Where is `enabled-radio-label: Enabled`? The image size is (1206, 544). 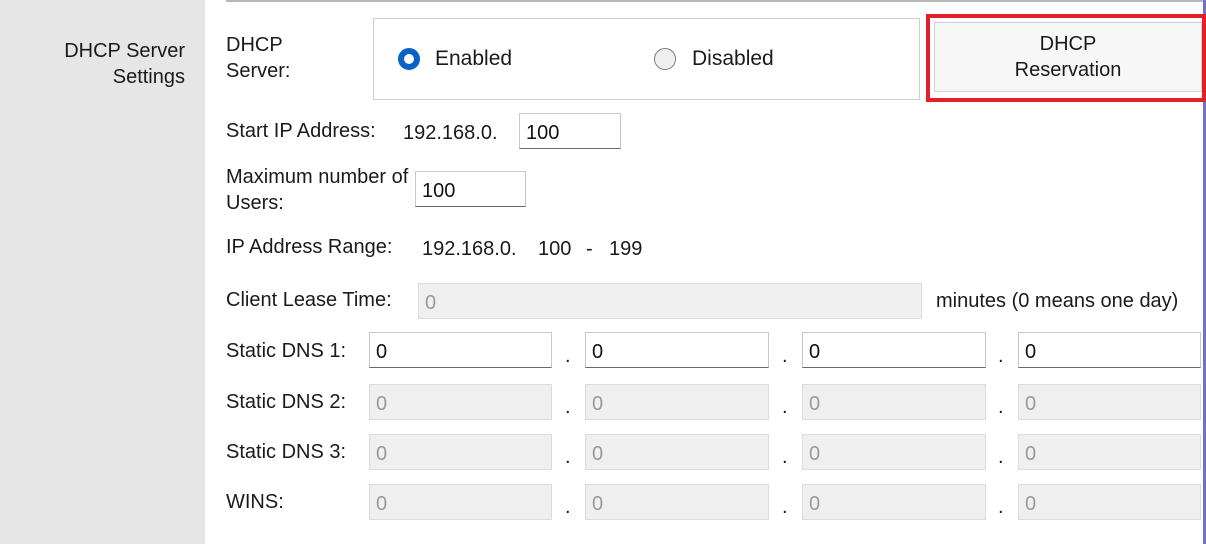 enabled-radio-label: Enabled is located at coordinates (473, 59).